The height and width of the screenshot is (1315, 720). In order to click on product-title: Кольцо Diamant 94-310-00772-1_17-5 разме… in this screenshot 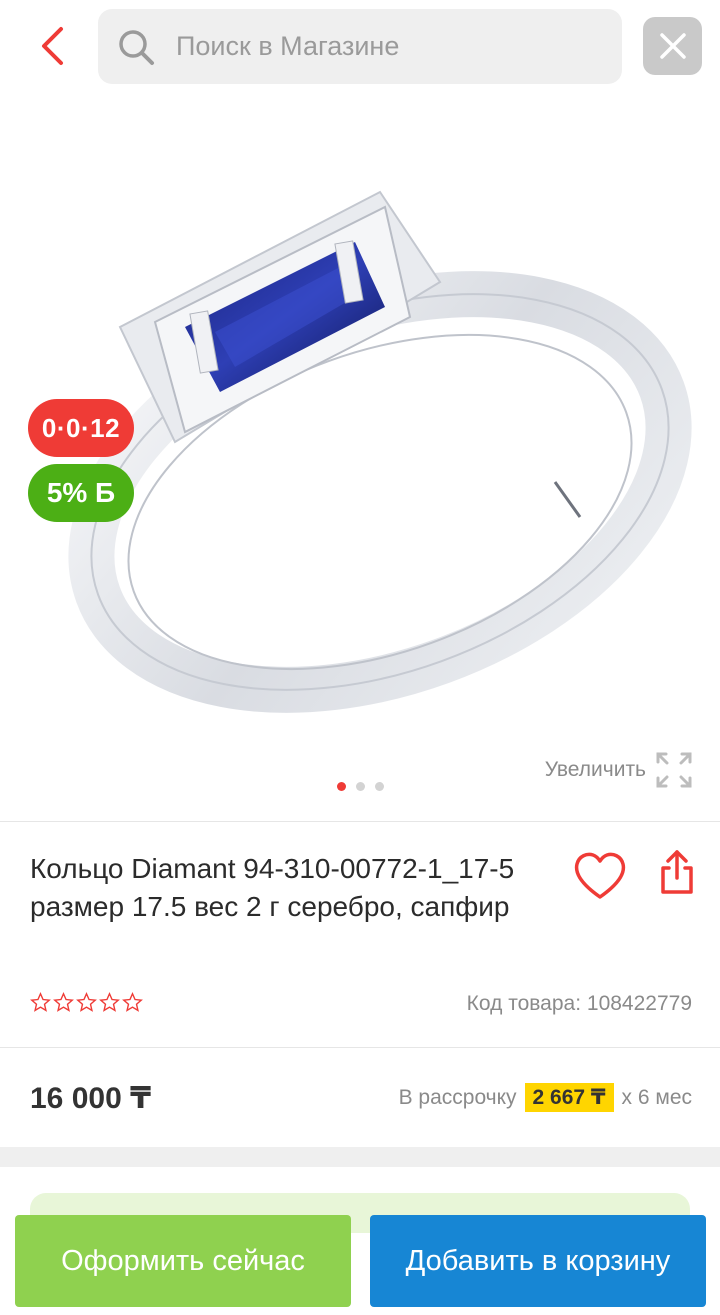, I will do `click(272, 887)`.